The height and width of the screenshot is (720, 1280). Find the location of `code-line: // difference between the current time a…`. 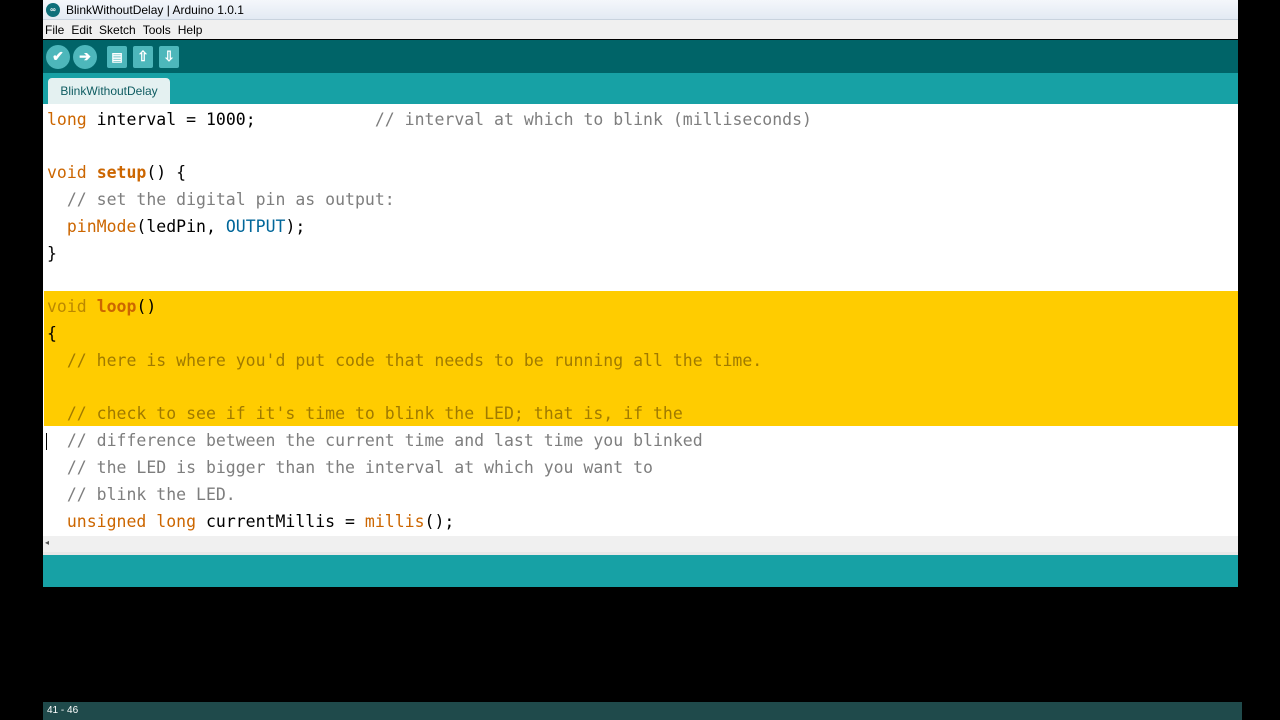

code-line: // difference between the current time a… is located at coordinates (375, 440).